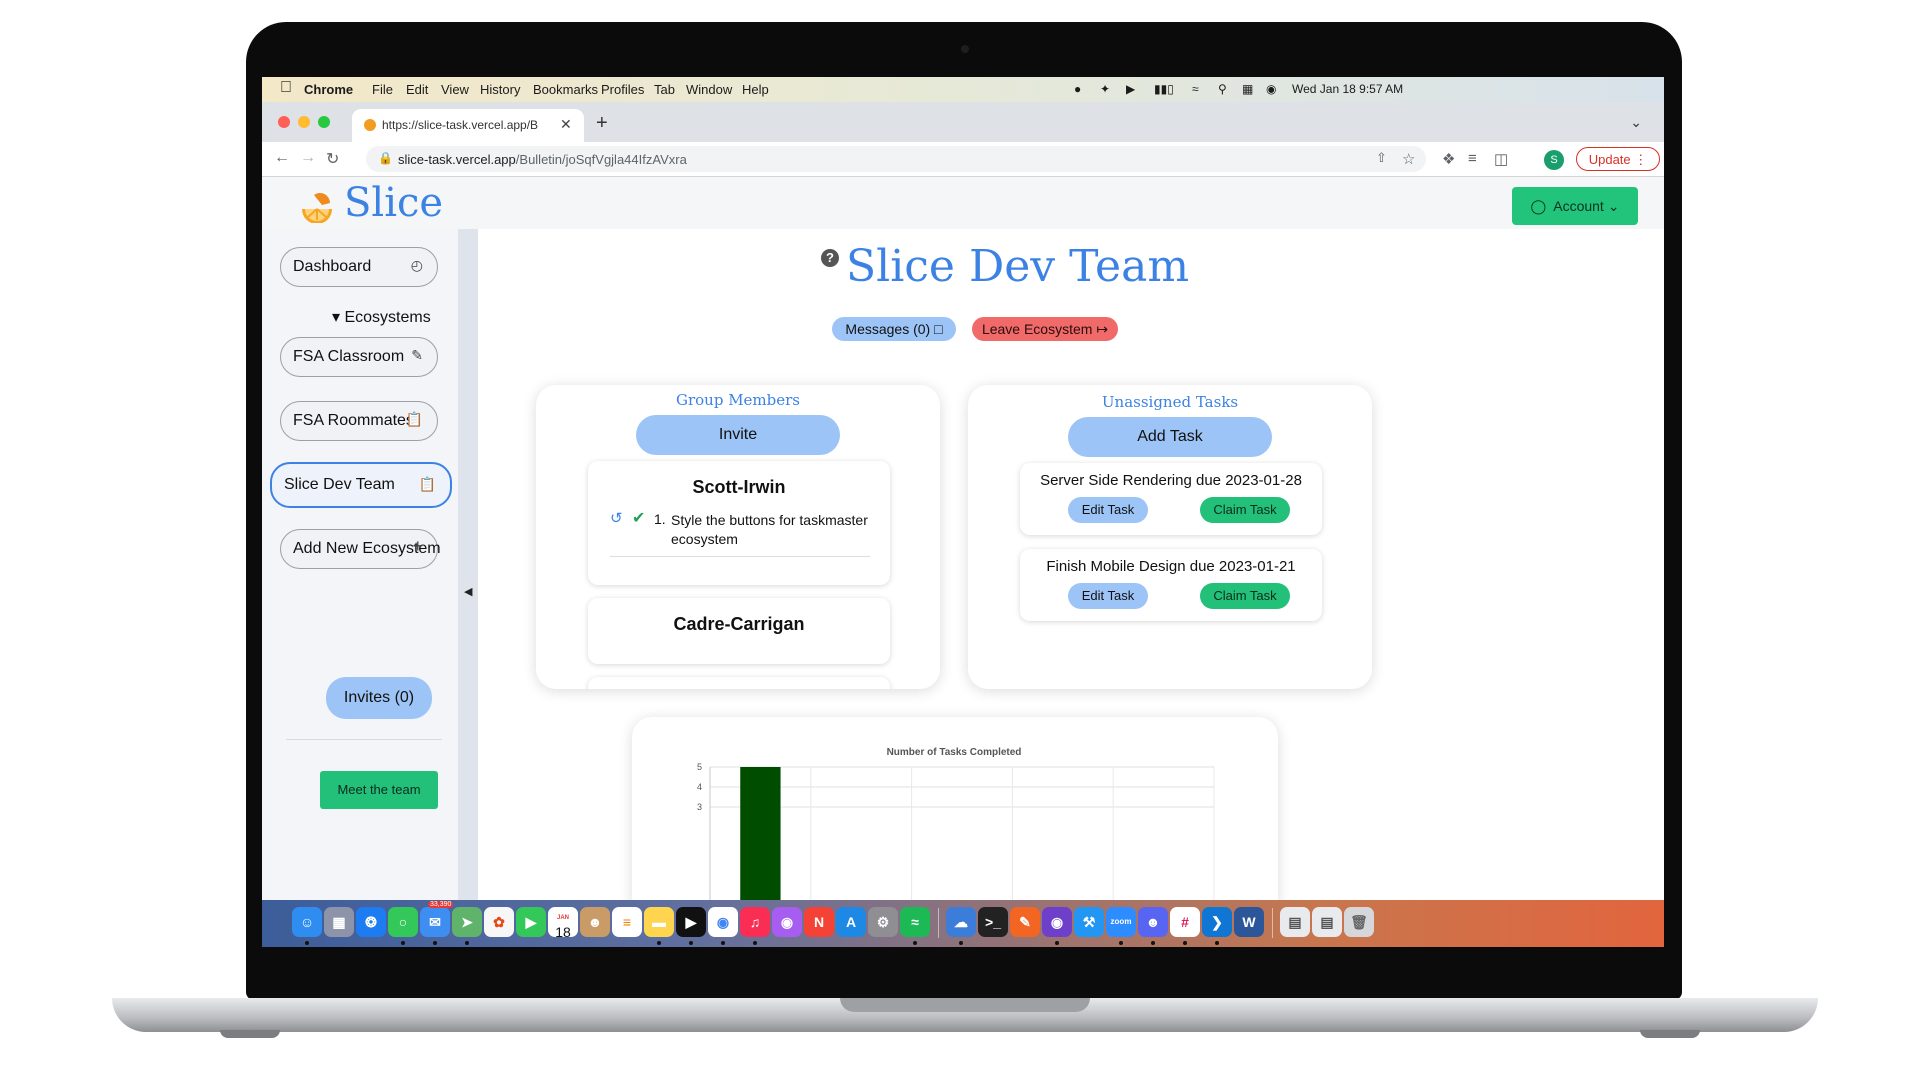 This screenshot has height=1080, width=1920. I want to click on zoom-icon: zoom, so click(1121, 922).